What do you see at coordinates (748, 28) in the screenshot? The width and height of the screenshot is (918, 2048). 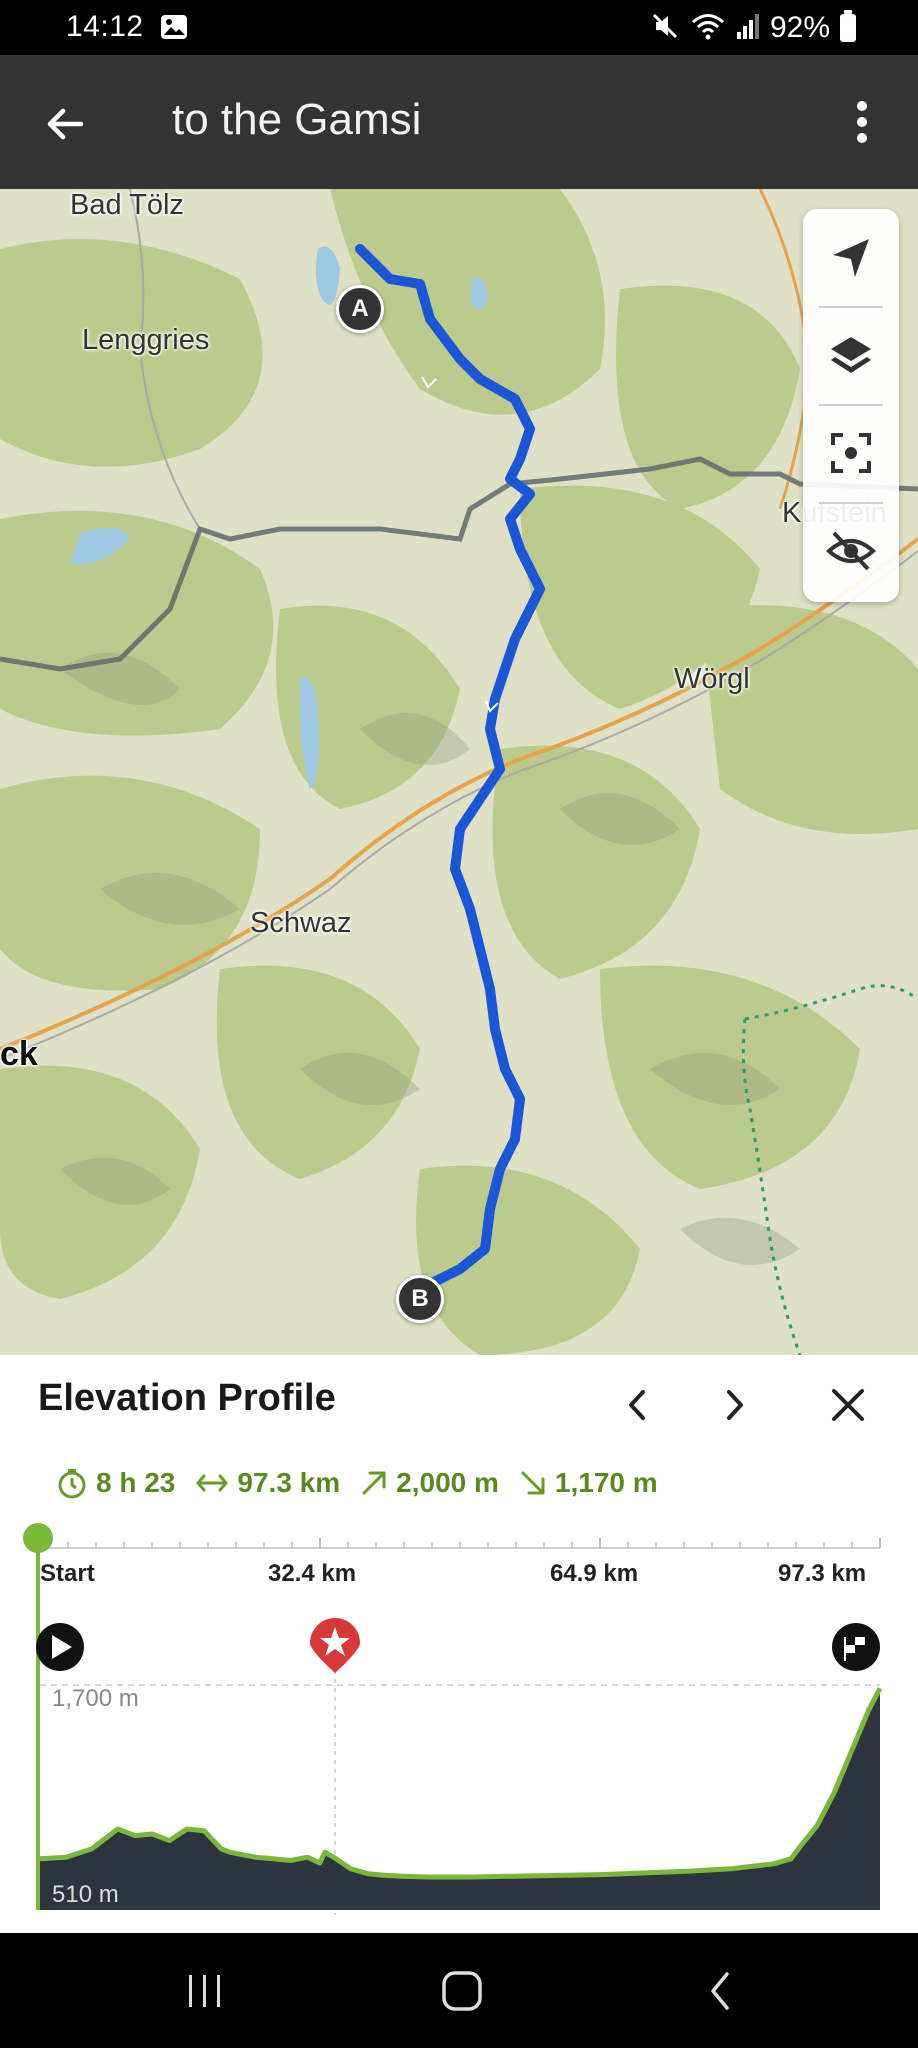 I see `signal-icon` at bounding box center [748, 28].